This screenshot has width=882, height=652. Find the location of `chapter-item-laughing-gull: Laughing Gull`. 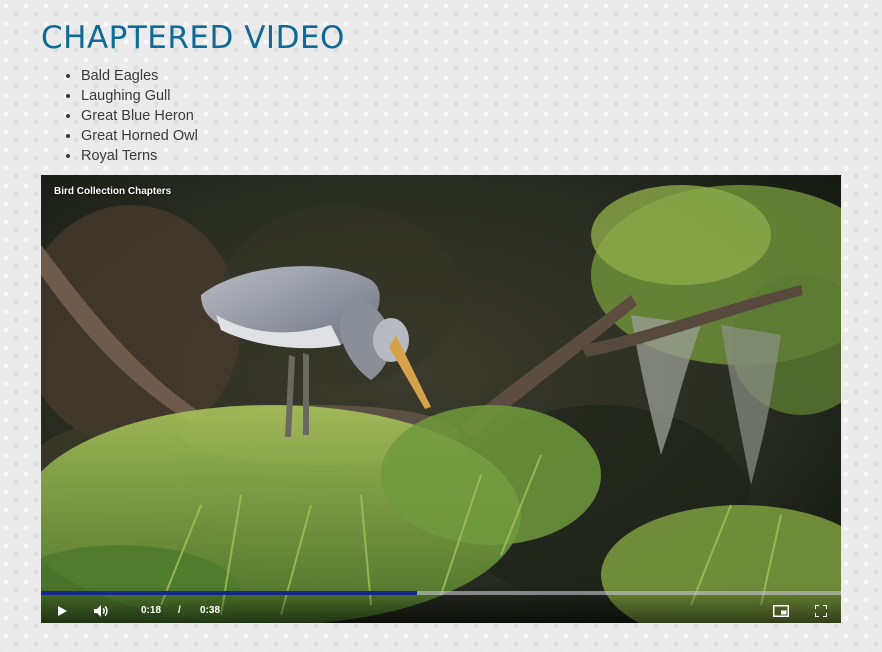

chapter-item-laughing-gull: Laughing Gull is located at coordinates (139, 96).